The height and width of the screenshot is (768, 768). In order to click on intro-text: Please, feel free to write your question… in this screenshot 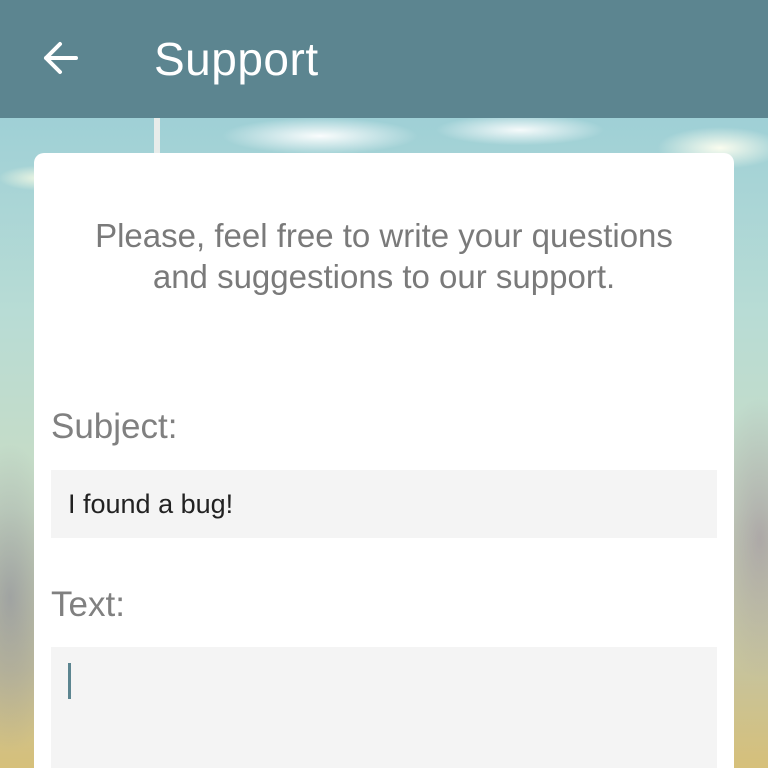, I will do `click(384, 256)`.